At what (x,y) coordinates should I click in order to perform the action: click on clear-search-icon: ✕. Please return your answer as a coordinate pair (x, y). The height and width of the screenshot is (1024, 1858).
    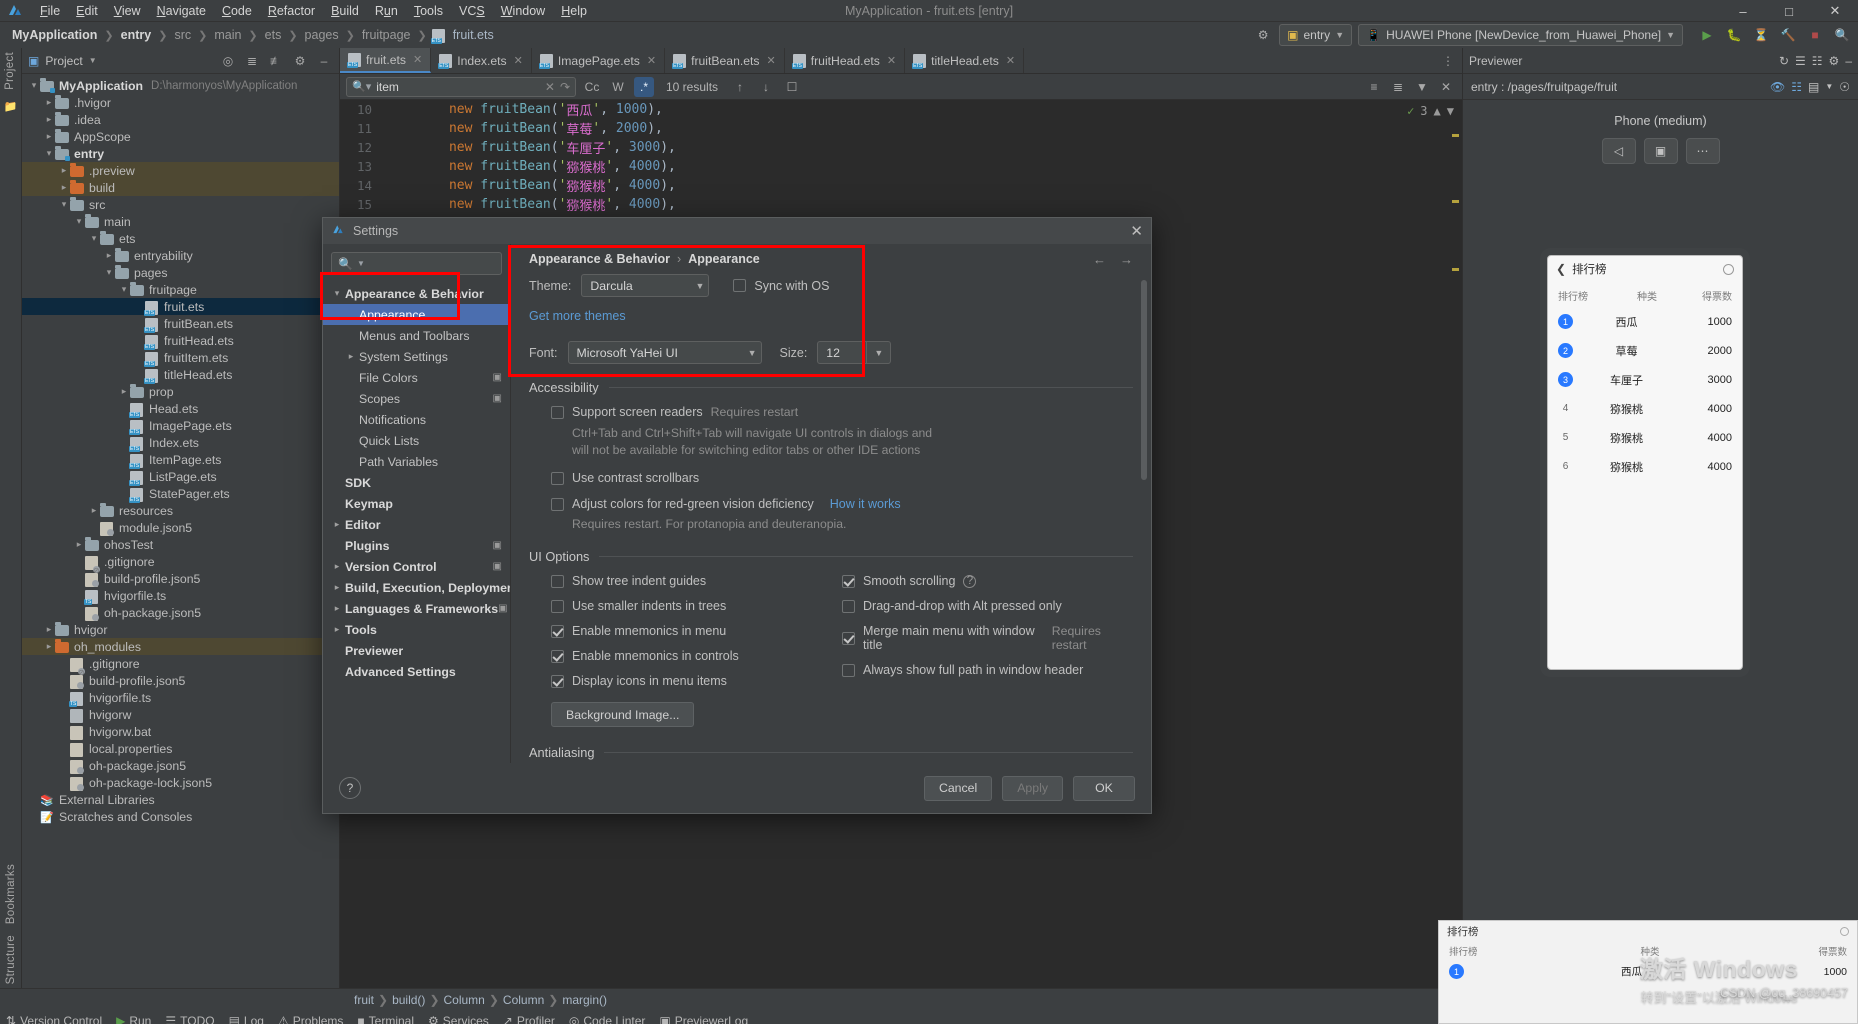
    Looking at the image, I should click on (550, 87).